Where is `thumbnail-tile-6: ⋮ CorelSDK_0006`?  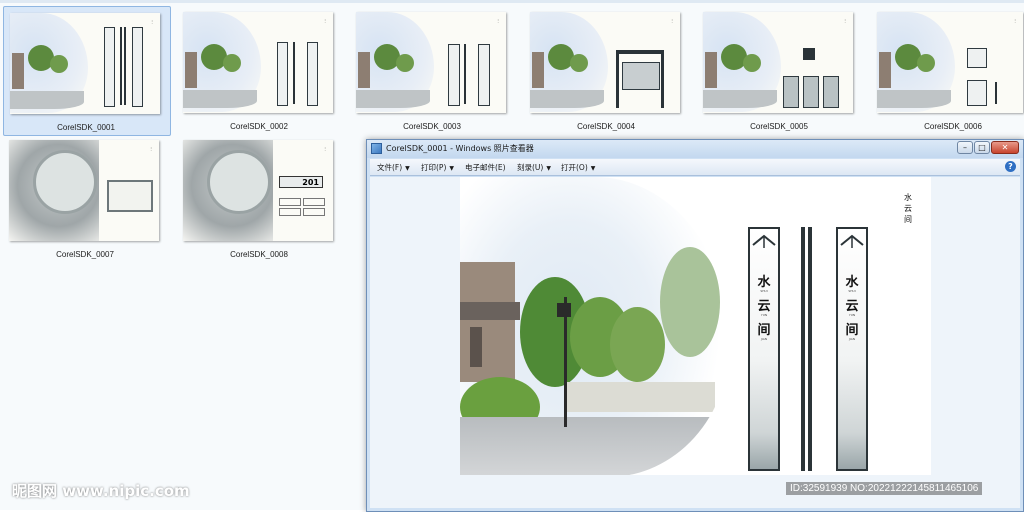 thumbnail-tile-6: ⋮ CorelSDK_0006 is located at coordinates (947, 70).